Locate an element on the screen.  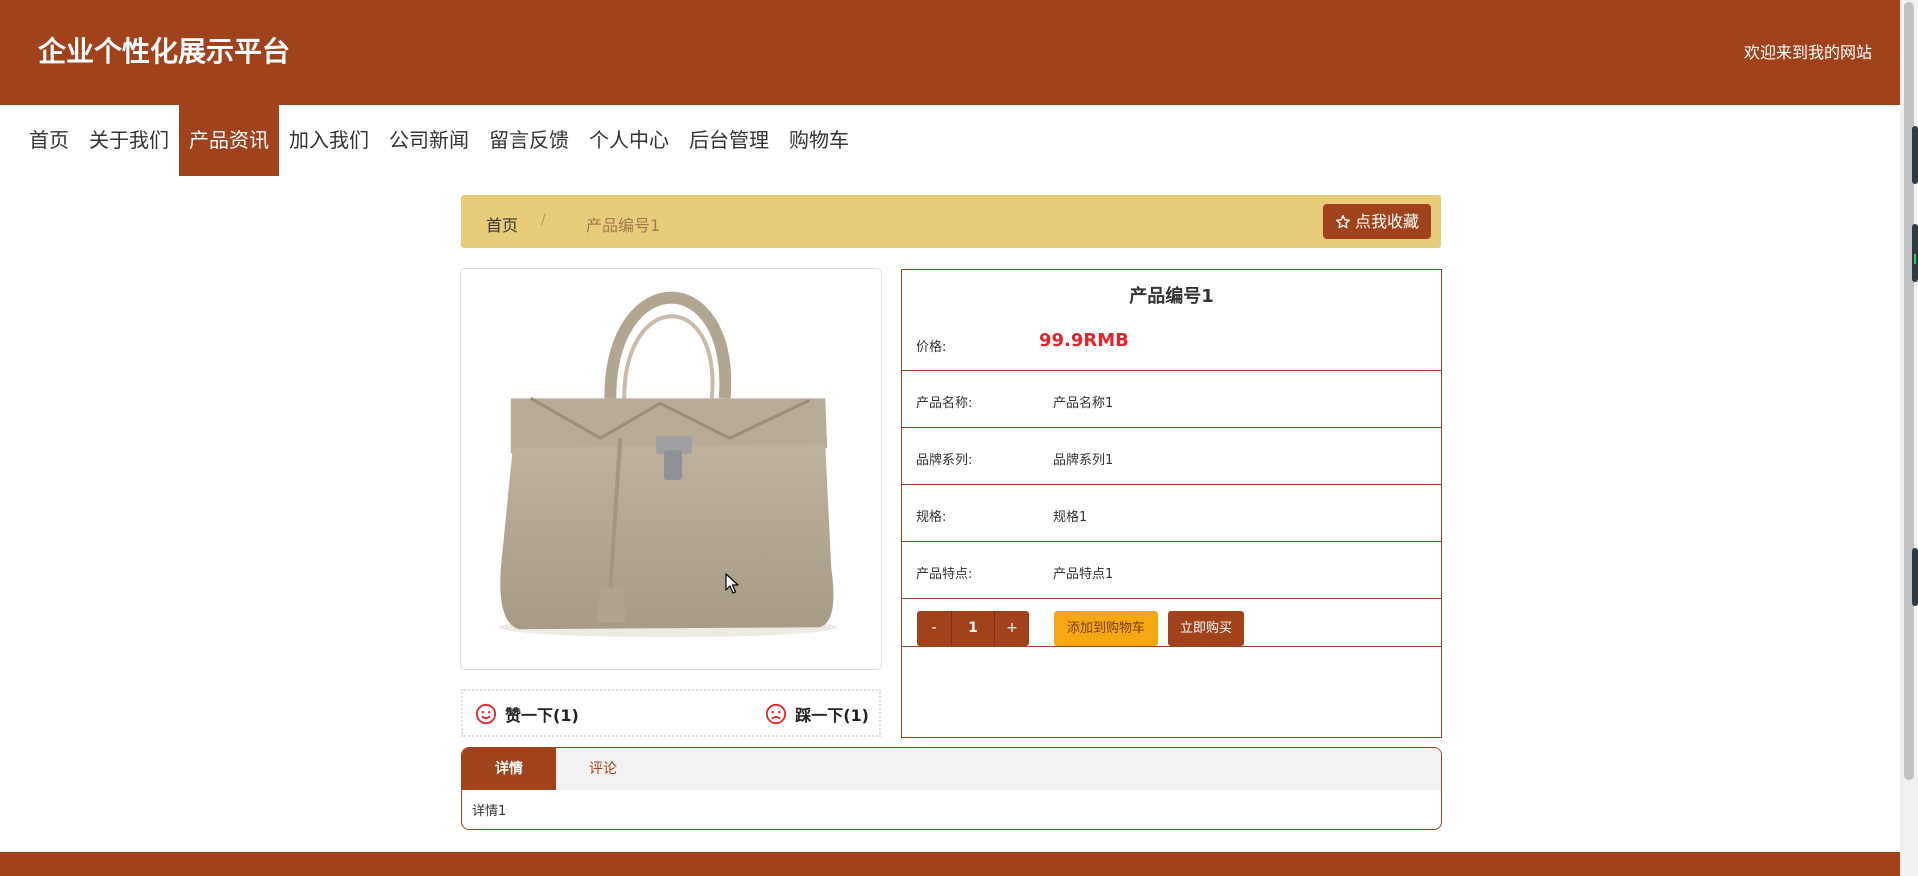
info-row-name: 产品名称: 产品名称1 is located at coordinates (1171, 398).